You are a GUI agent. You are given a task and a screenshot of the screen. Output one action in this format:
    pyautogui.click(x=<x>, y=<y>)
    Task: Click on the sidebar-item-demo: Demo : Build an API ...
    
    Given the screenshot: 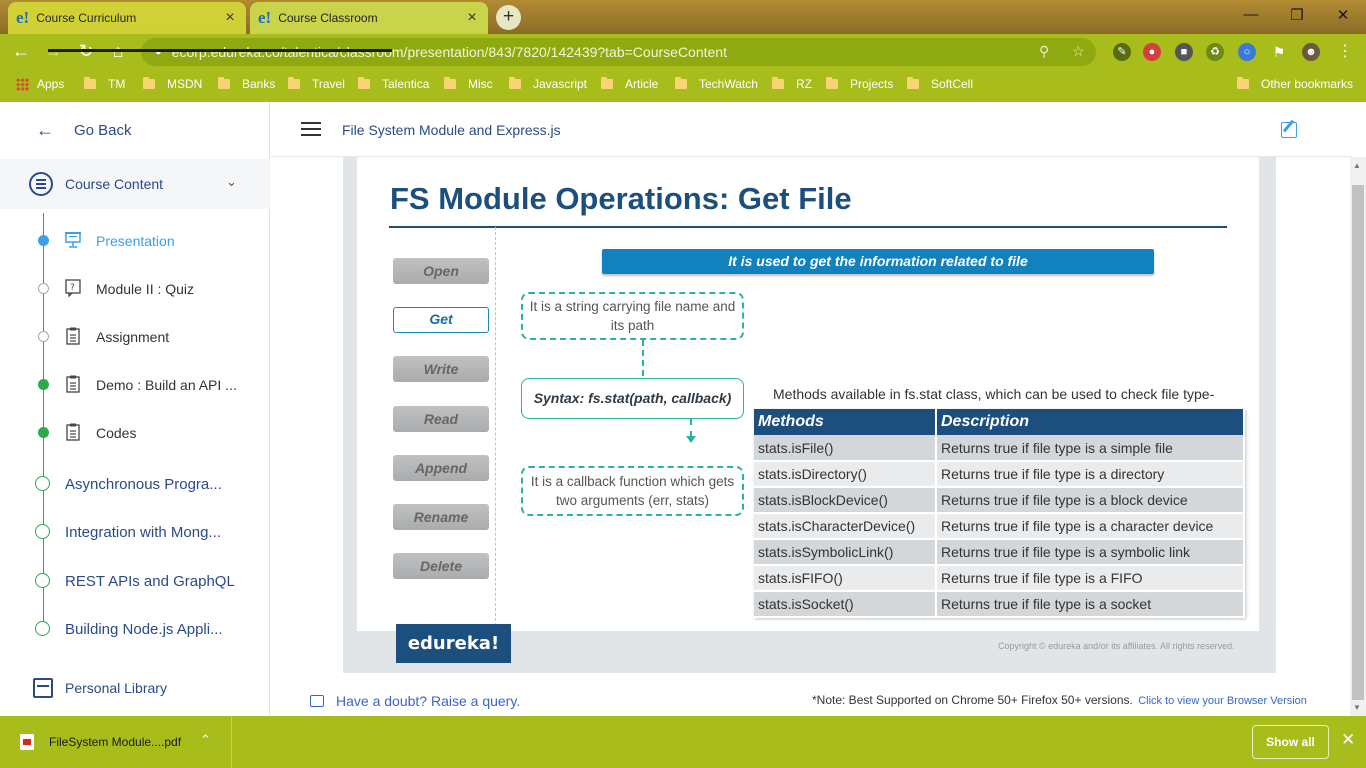 What is the action you would take?
    pyautogui.click(x=135, y=385)
    